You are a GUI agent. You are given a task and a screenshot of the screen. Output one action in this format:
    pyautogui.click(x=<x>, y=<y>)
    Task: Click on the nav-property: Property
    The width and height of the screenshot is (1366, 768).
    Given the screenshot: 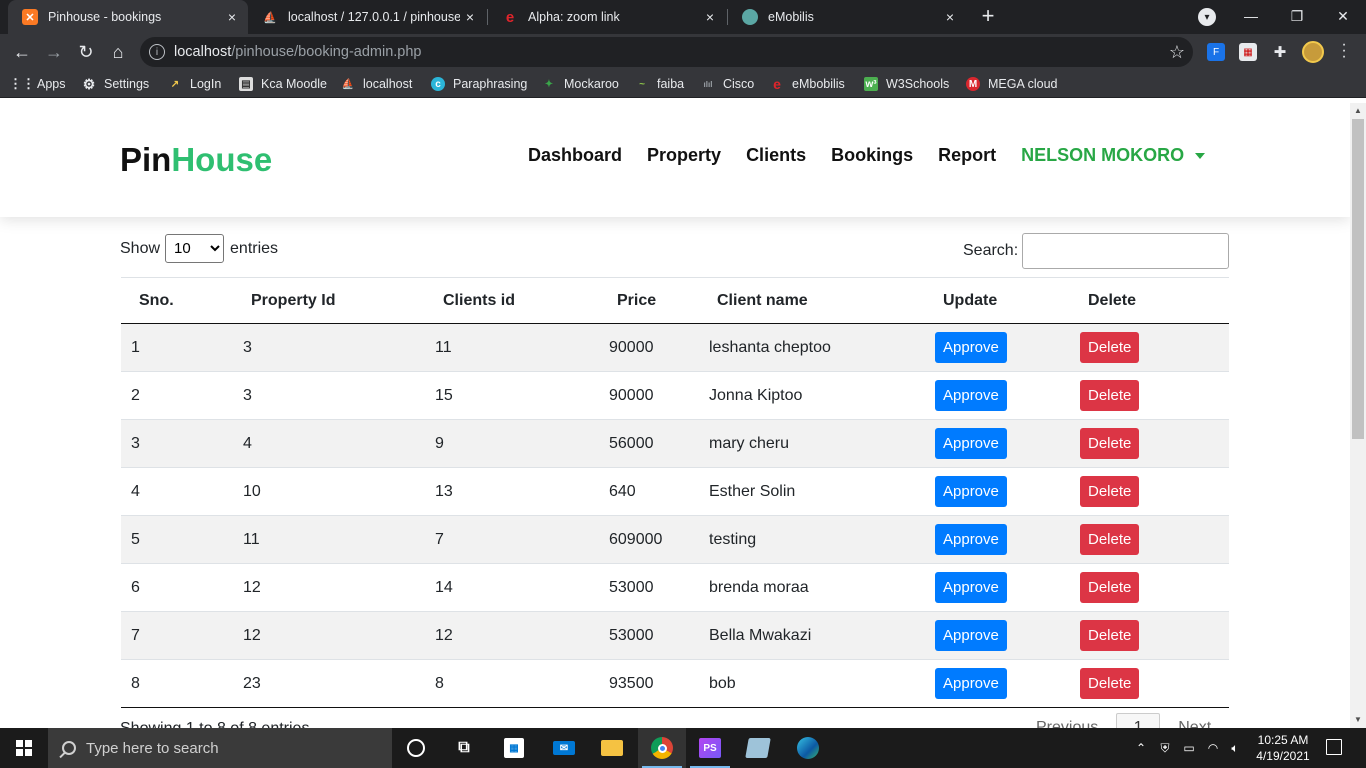 What is the action you would take?
    pyautogui.click(x=684, y=155)
    